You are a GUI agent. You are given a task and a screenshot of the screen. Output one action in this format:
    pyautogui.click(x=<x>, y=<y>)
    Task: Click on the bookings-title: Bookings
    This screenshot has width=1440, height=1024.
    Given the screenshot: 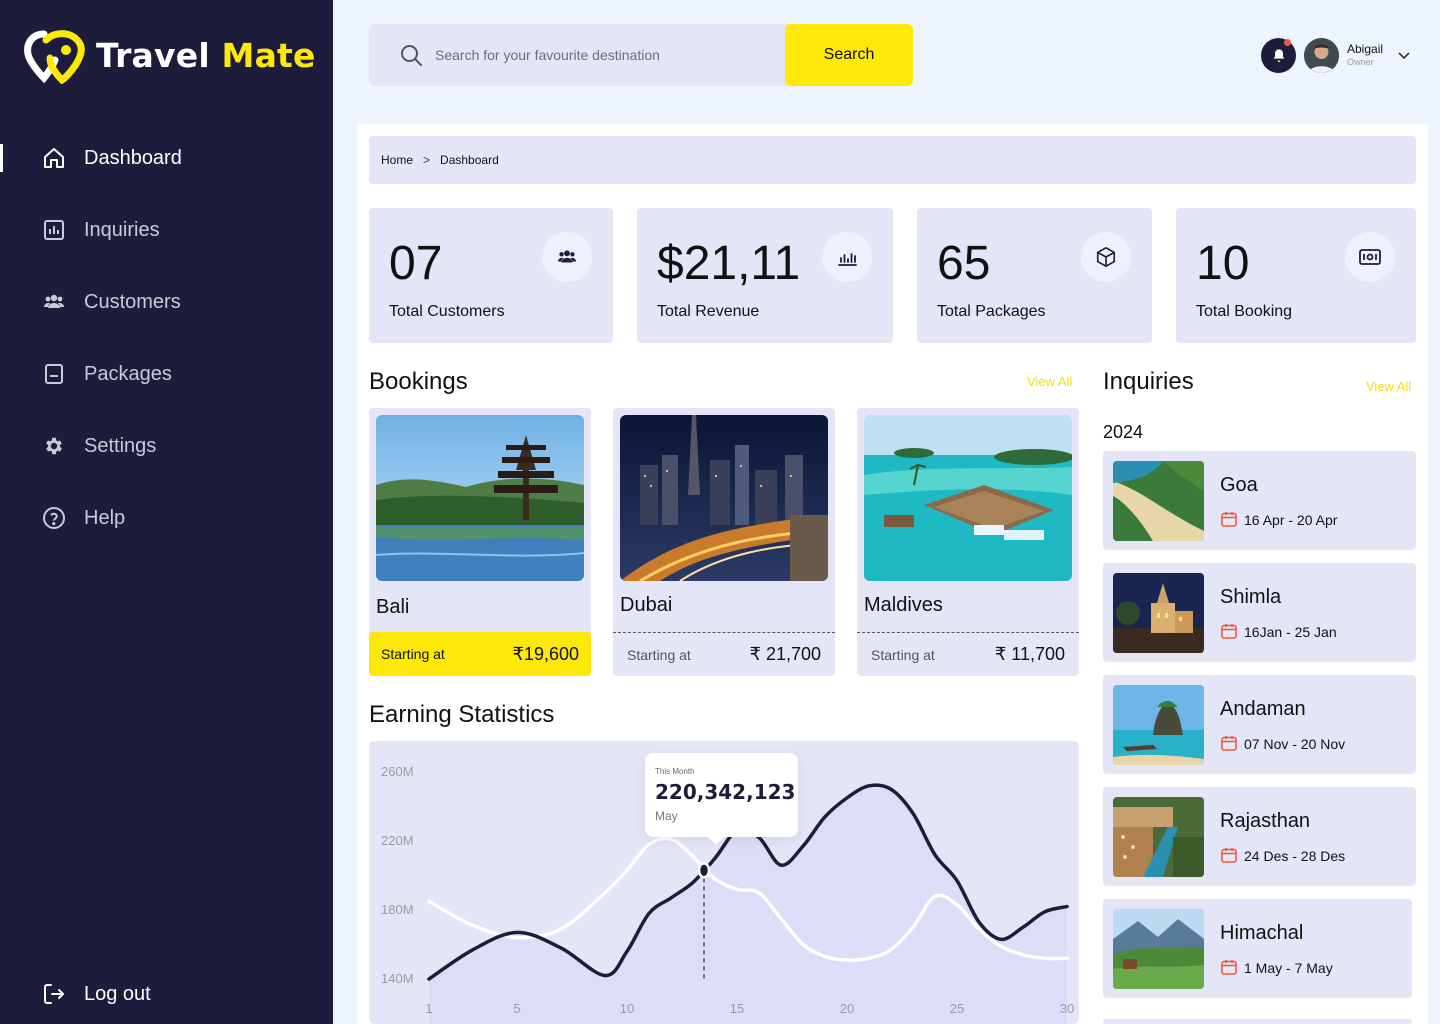 What is the action you would take?
    pyautogui.click(x=418, y=381)
    